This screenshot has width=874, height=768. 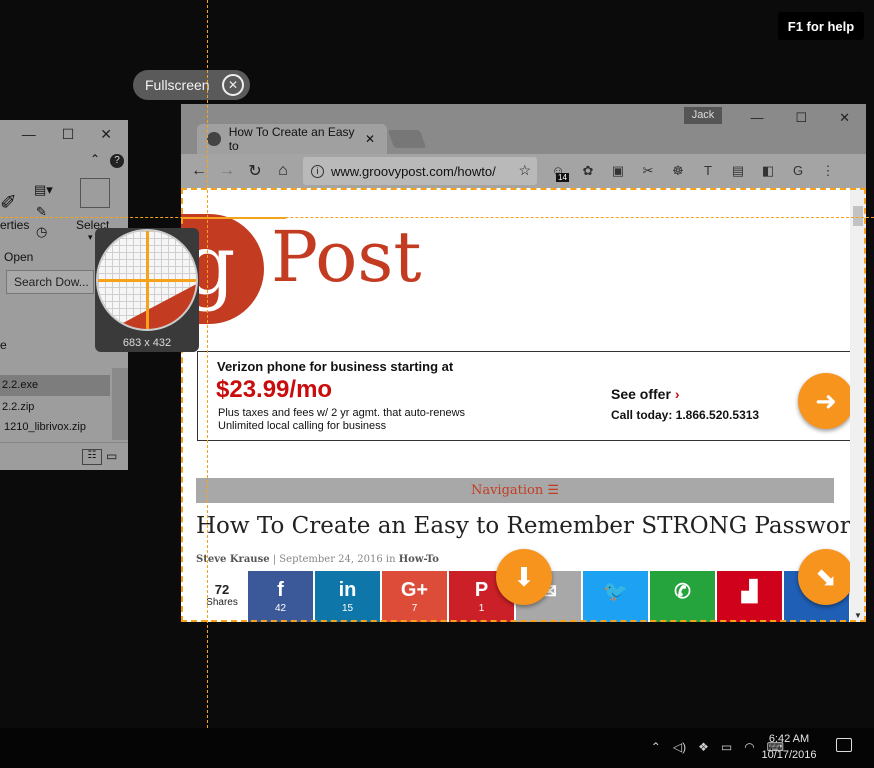 I want to click on extension-badge: 14, so click(x=562, y=177).